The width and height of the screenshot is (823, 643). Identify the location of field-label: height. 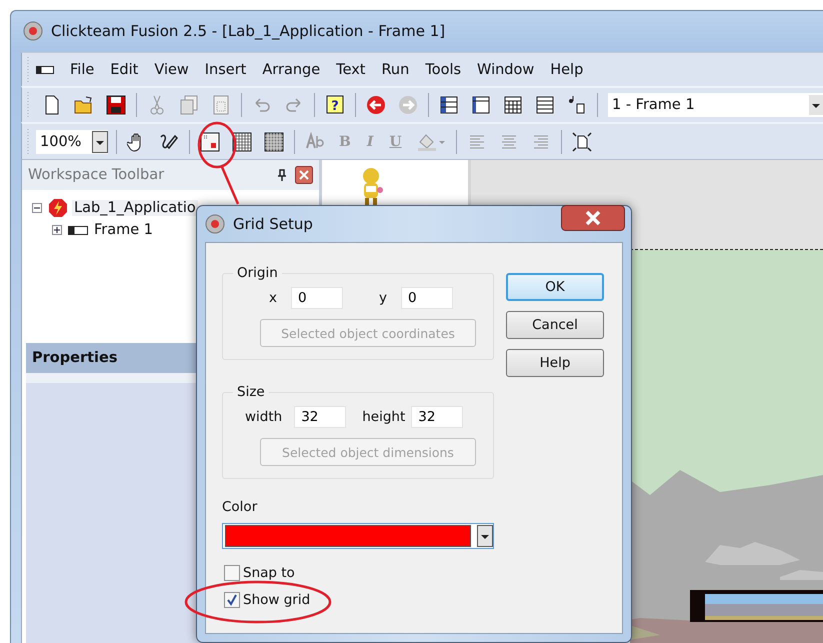
(384, 417).